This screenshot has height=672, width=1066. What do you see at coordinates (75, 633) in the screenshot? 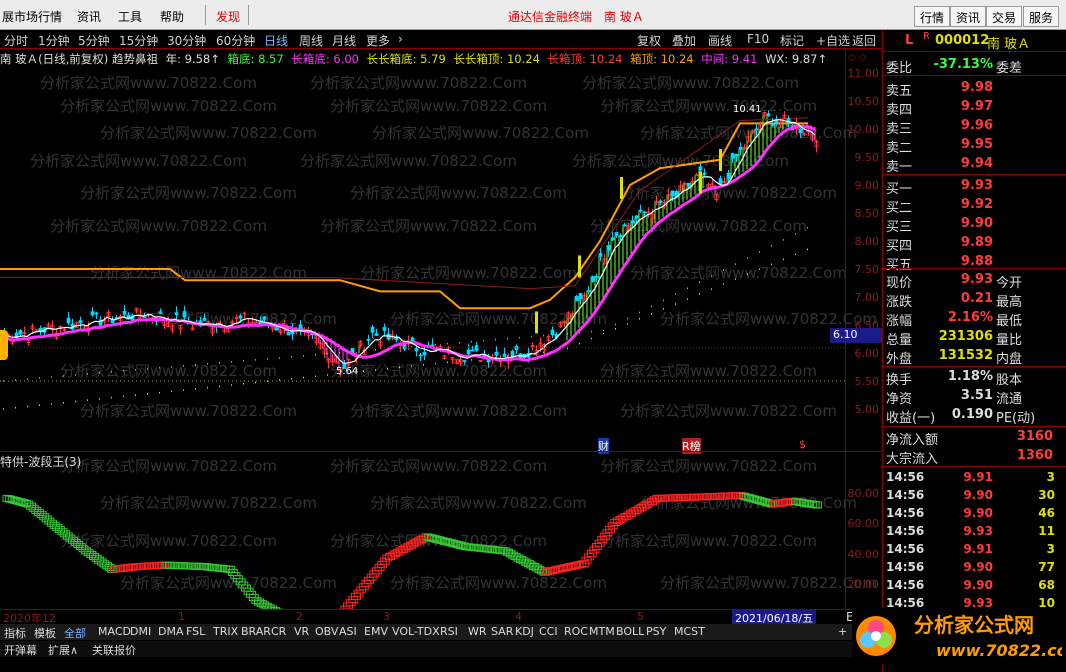
I see `indicator-tab-2: 全部` at bounding box center [75, 633].